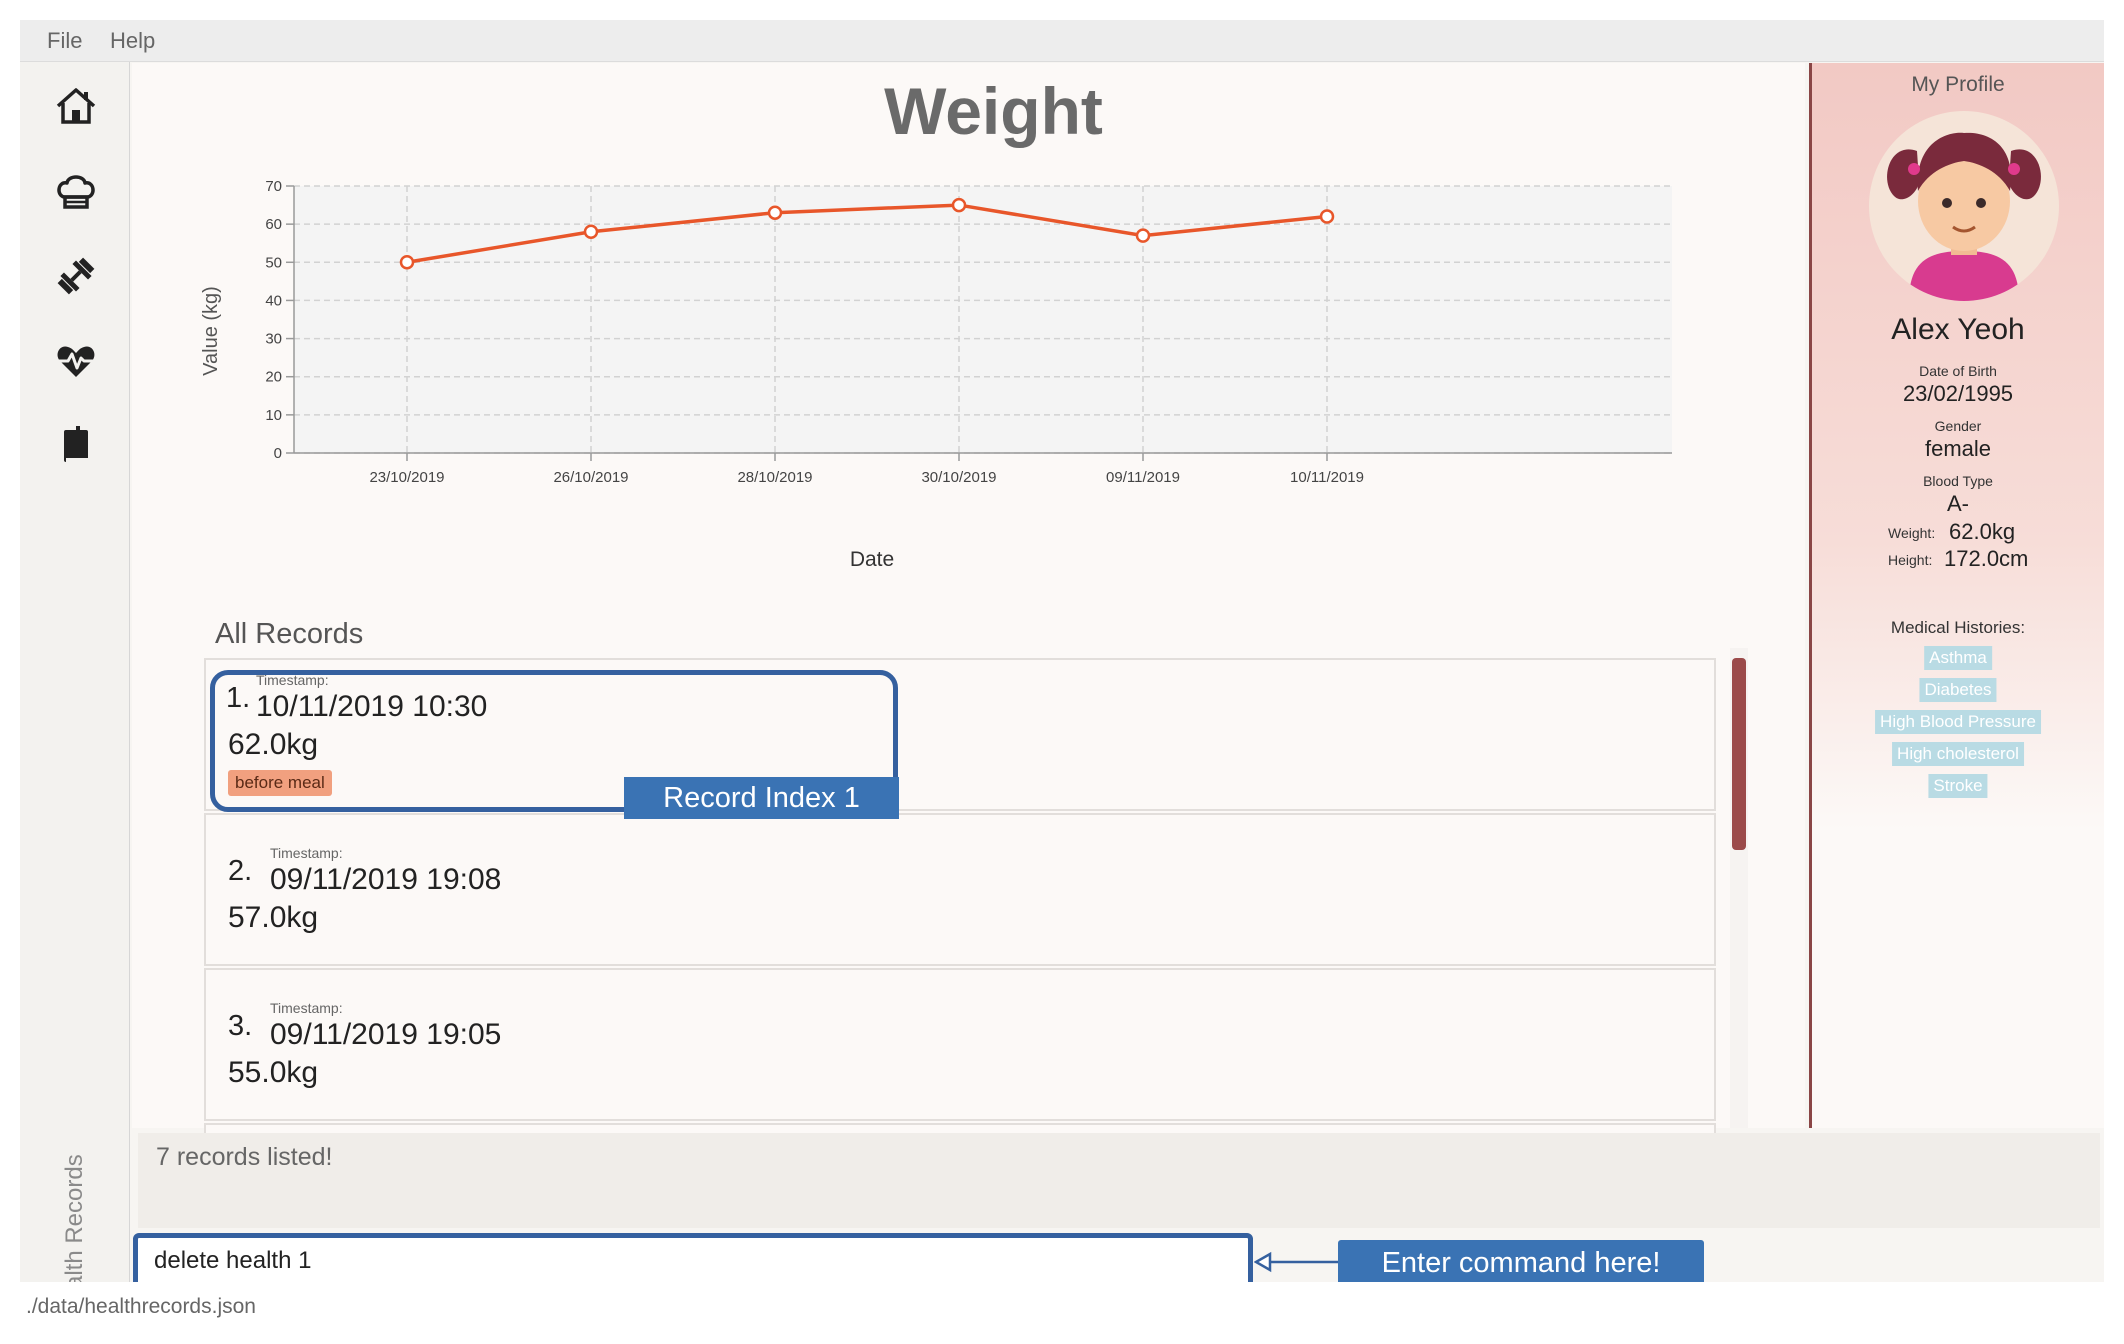 The height and width of the screenshot is (1344, 2124). I want to click on chart-y-tick-label: 60, so click(273, 224).